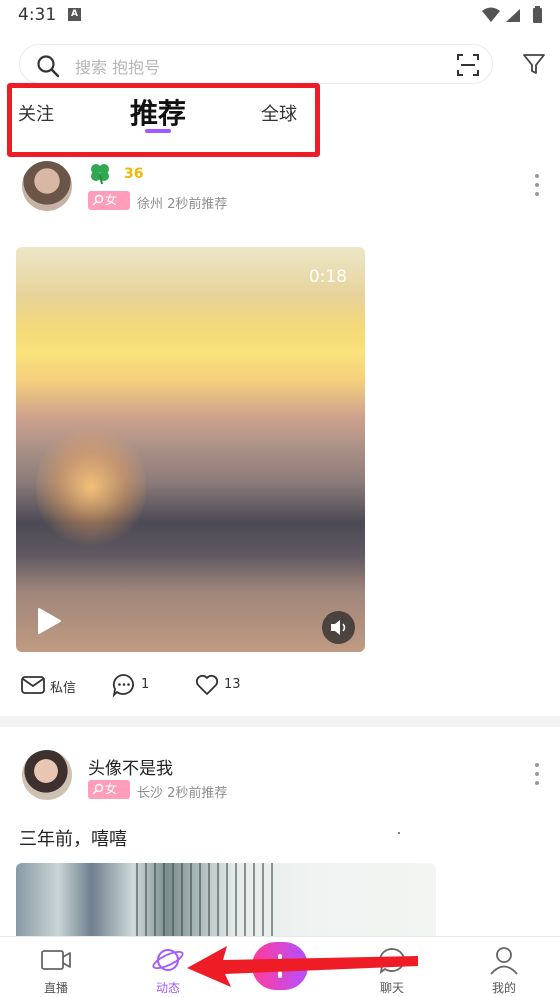  Describe the element at coordinates (468, 65) in the screenshot. I see `scan-icon` at that location.